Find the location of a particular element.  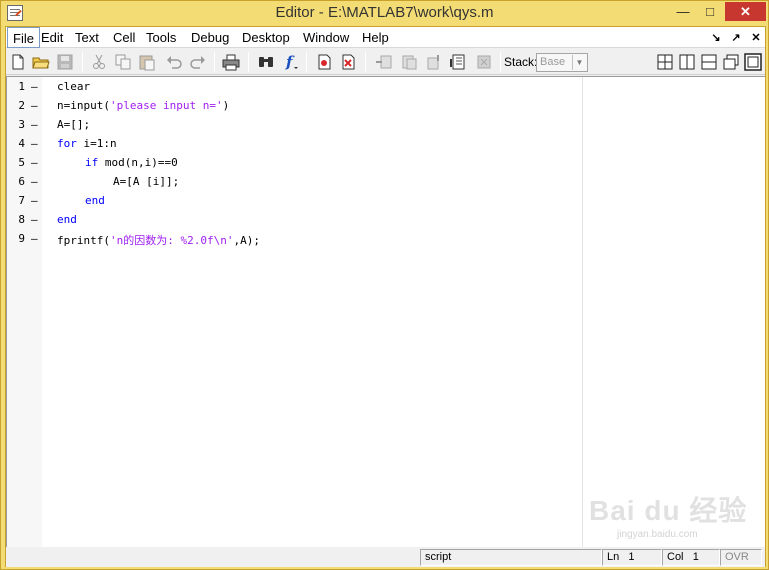

menu-cell: Cell is located at coordinates (124, 37).